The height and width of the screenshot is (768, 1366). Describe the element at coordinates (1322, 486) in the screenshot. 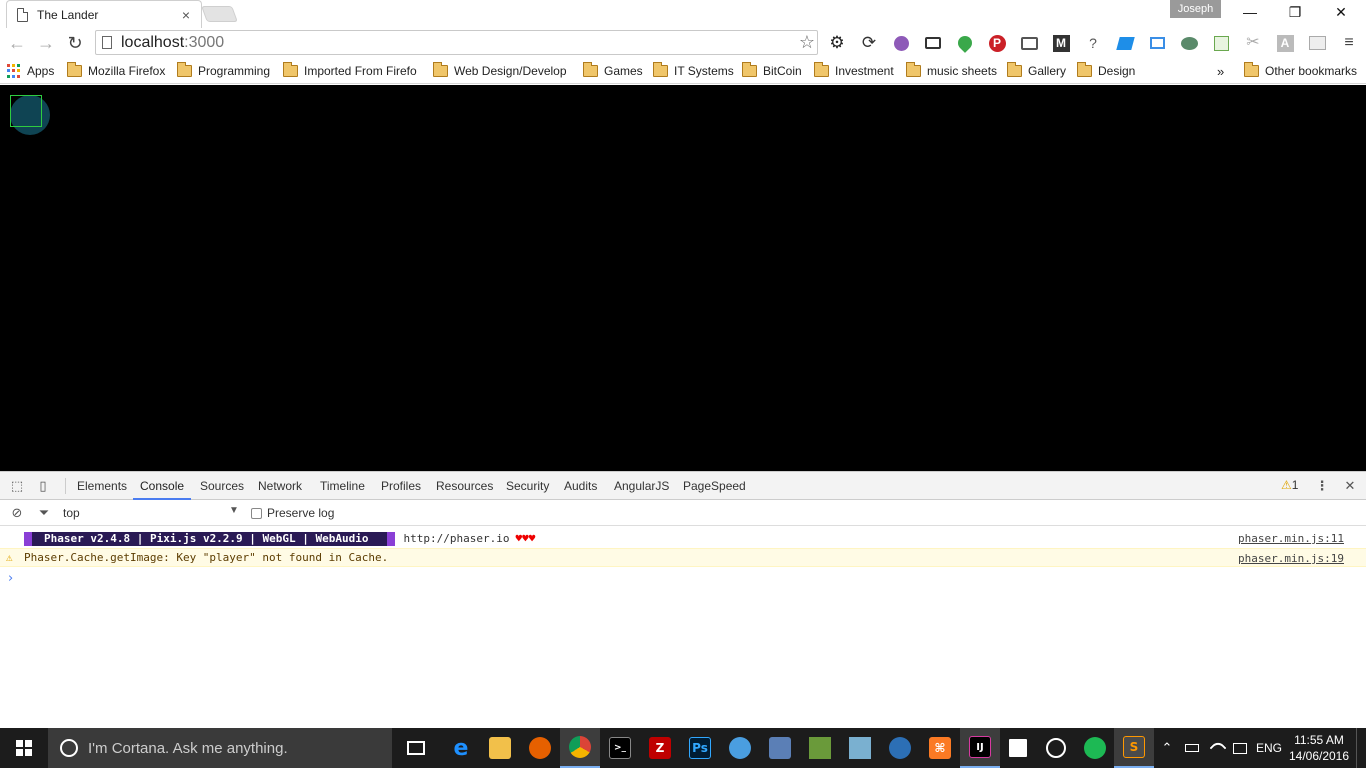

I see `more-options-icon: ⋮` at that location.